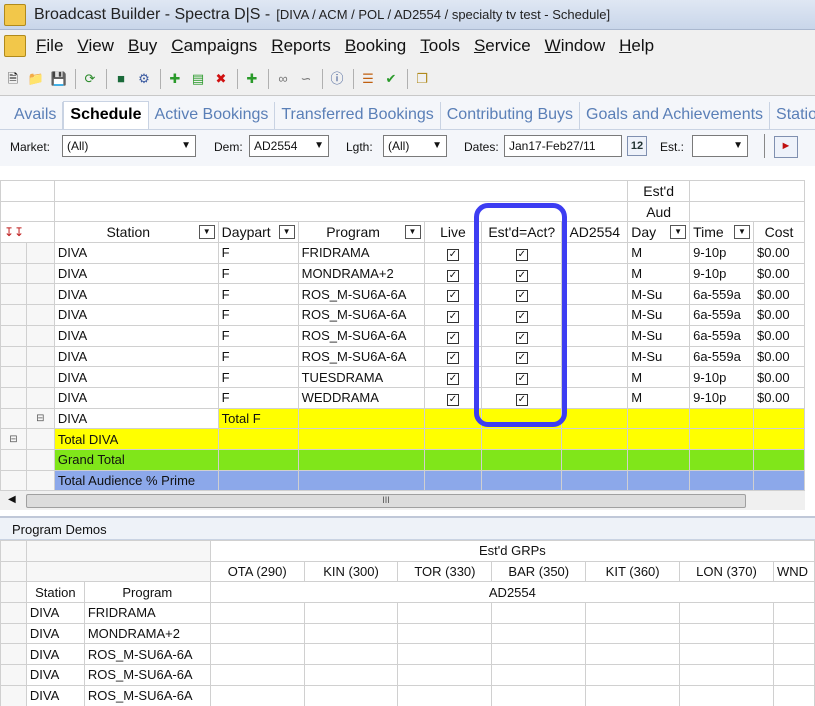 The image size is (815, 706). Describe the element at coordinates (659, 232) in the screenshot. I see `col-day: Day ▼` at that location.